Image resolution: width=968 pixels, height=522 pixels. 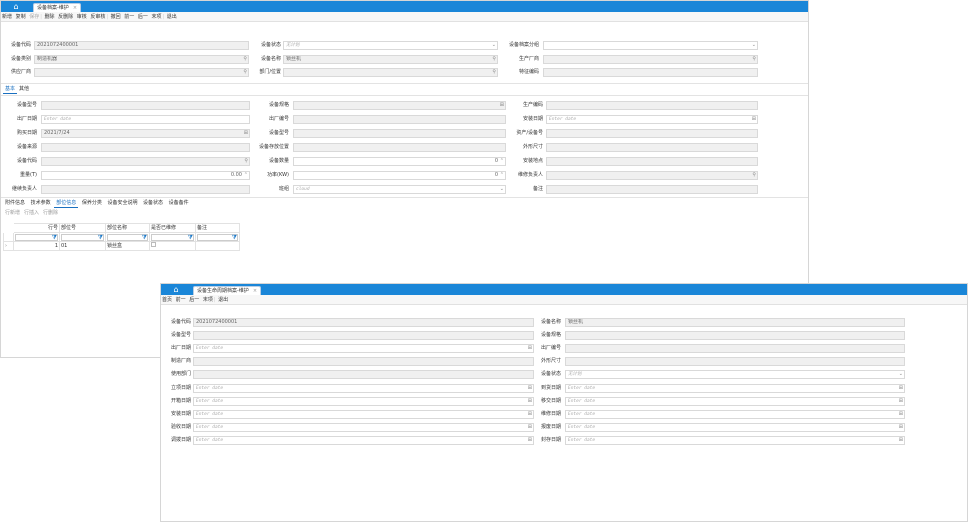 I want to click on search-icon: ⚲, so click(x=494, y=59).